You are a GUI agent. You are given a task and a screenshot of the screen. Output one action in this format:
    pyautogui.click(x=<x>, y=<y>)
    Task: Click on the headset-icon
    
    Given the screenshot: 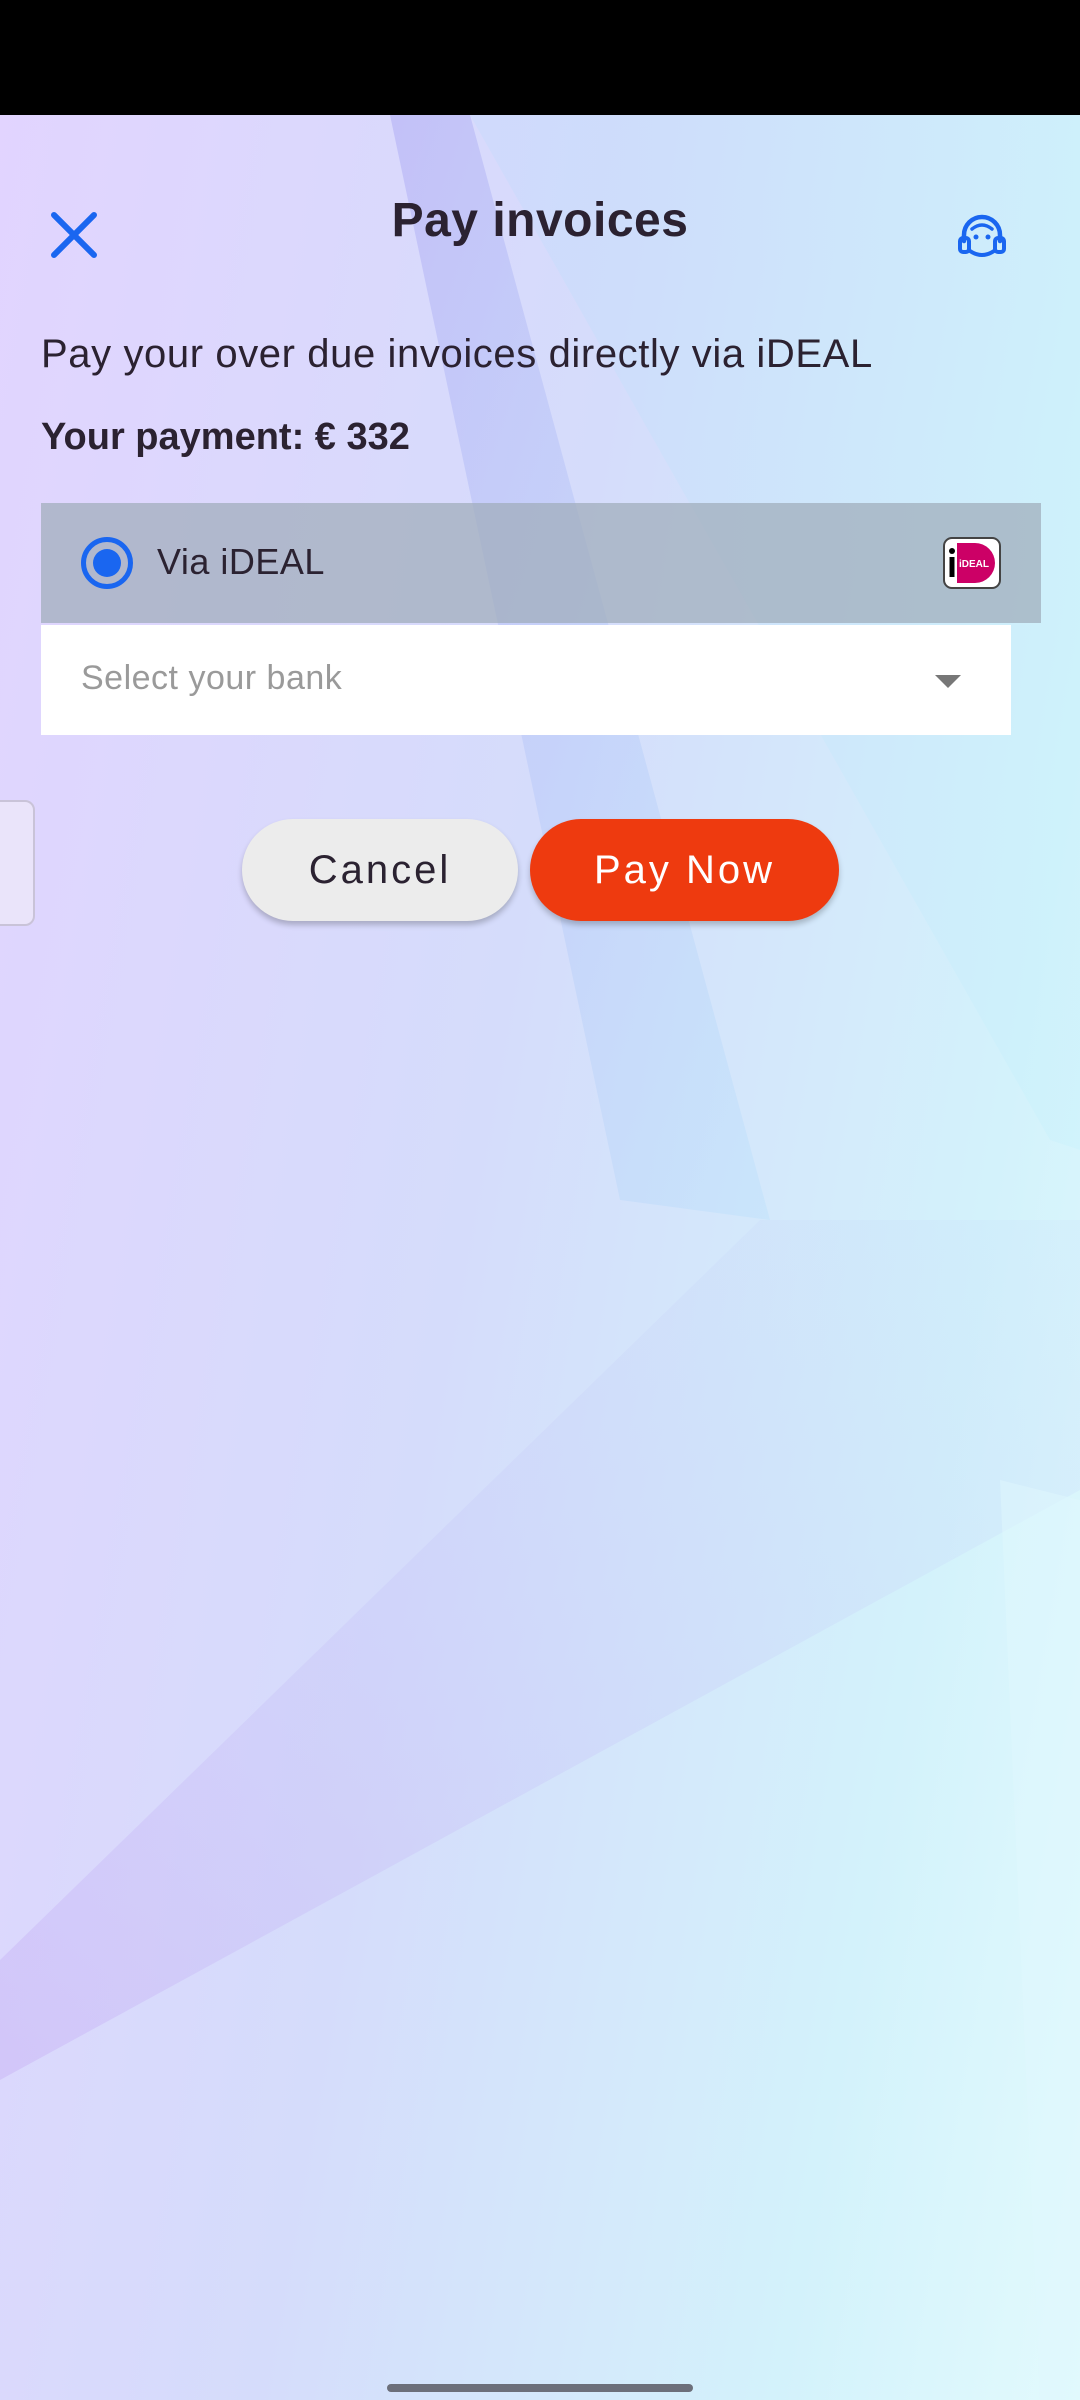 What is the action you would take?
    pyautogui.click(x=982, y=235)
    